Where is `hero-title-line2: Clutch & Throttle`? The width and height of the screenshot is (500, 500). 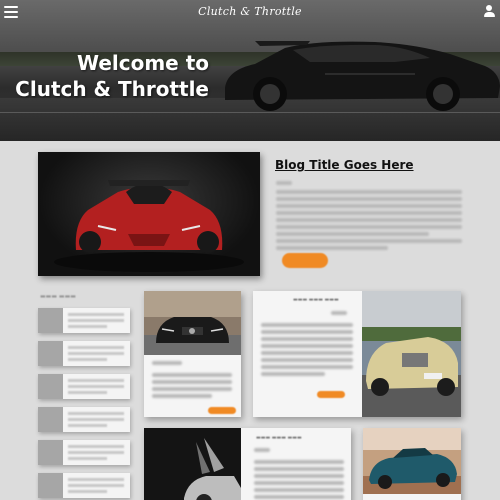 hero-title-line2: Clutch & Throttle is located at coordinates (112, 89).